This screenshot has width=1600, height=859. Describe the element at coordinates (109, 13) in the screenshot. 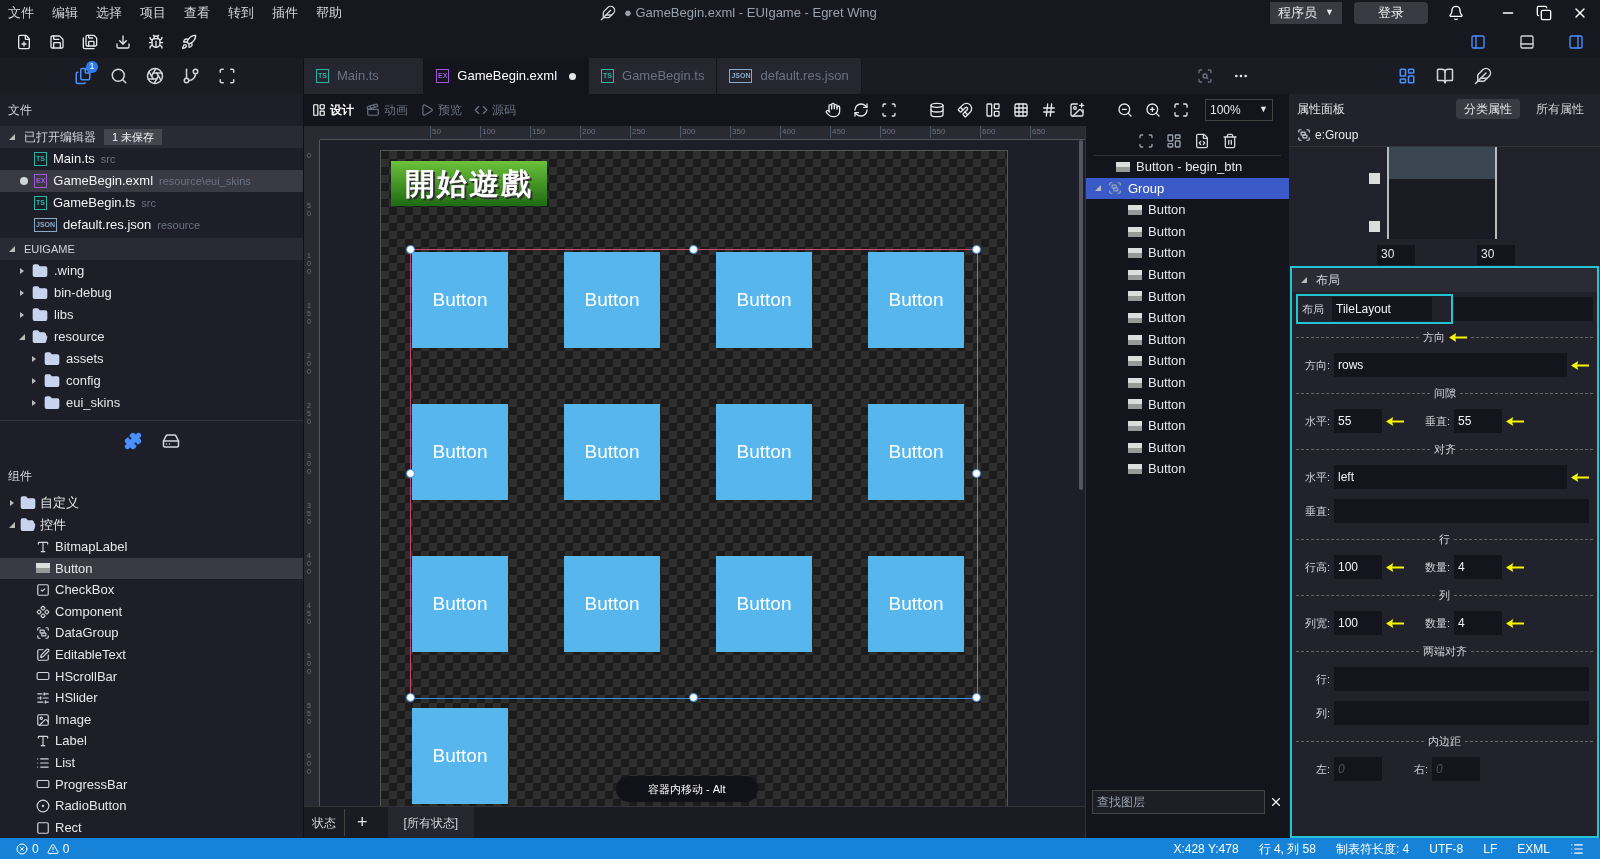

I see `menu-item: 选择` at that location.